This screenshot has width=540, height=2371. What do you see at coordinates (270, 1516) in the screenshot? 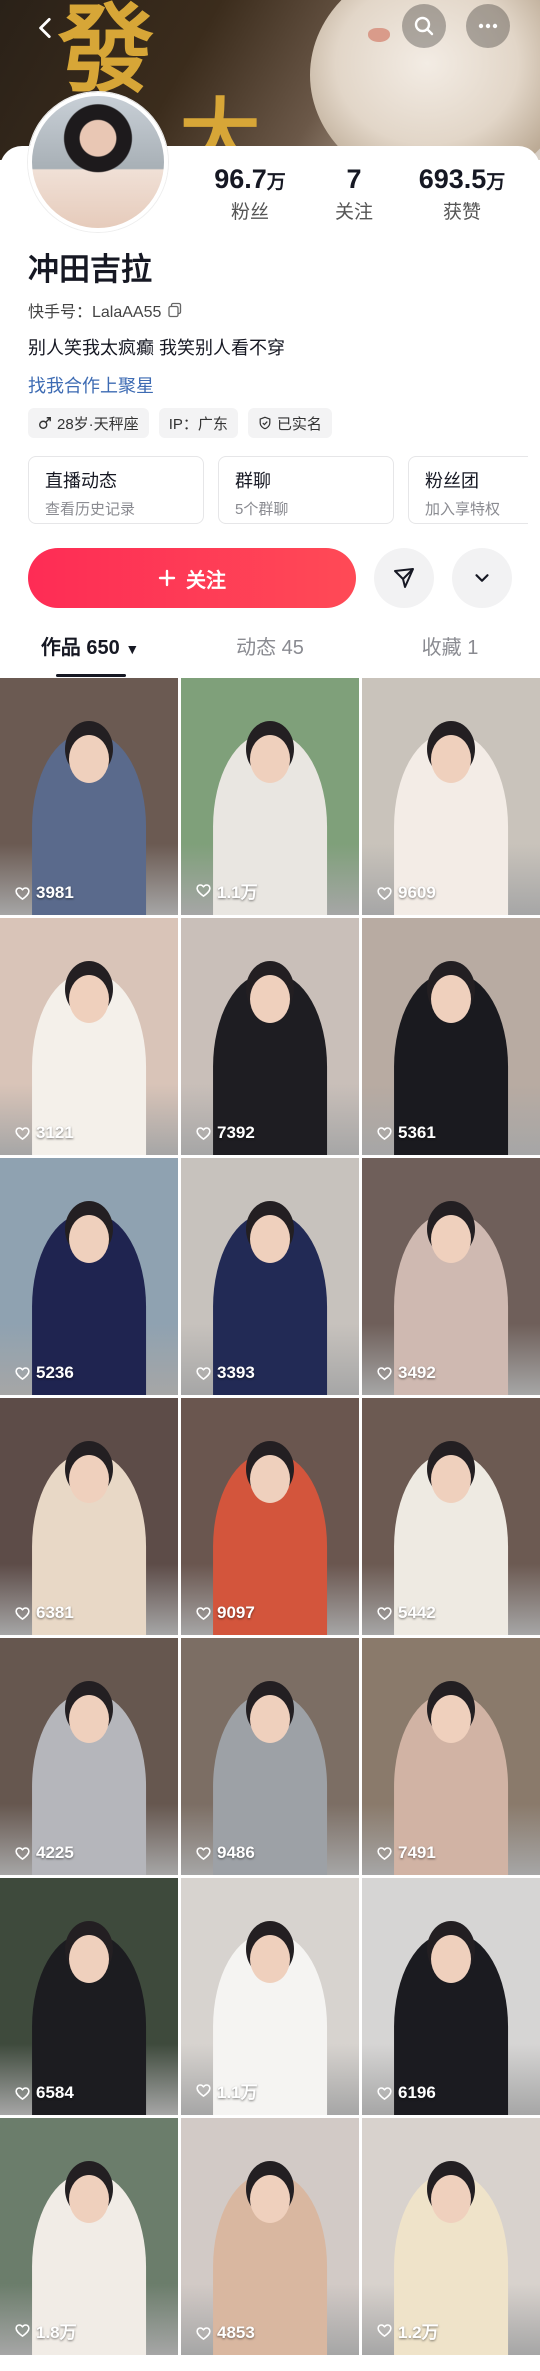
I see `video-thumbnail: 9097` at bounding box center [270, 1516].